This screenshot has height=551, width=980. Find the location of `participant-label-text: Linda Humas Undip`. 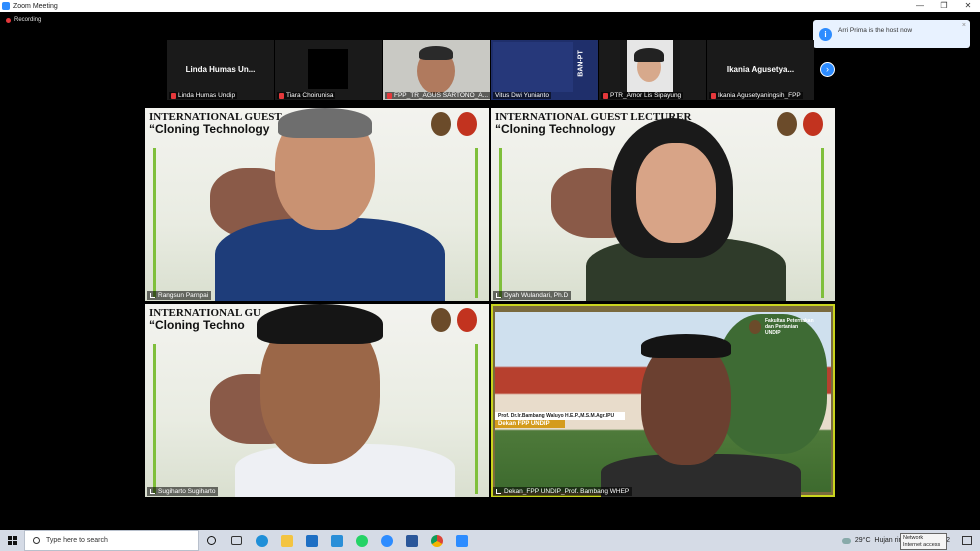

participant-label-text: Linda Humas Undip is located at coordinates (207, 95).